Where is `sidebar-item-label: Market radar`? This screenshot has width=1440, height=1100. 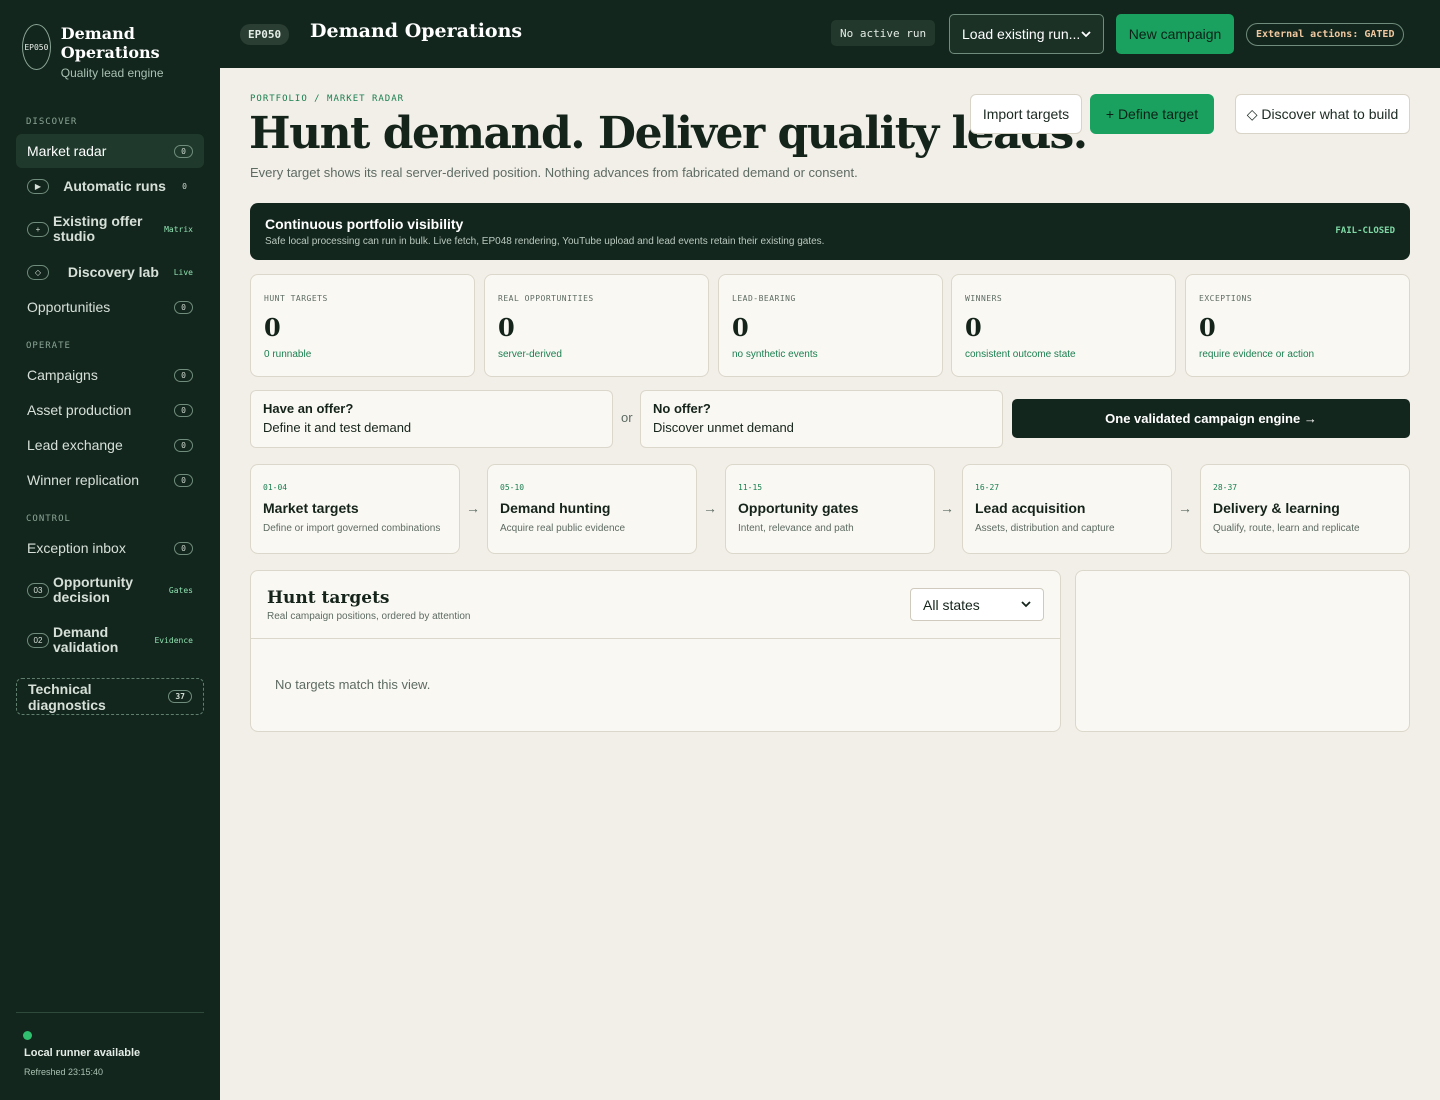
sidebar-item-label: Market radar is located at coordinates (67, 151).